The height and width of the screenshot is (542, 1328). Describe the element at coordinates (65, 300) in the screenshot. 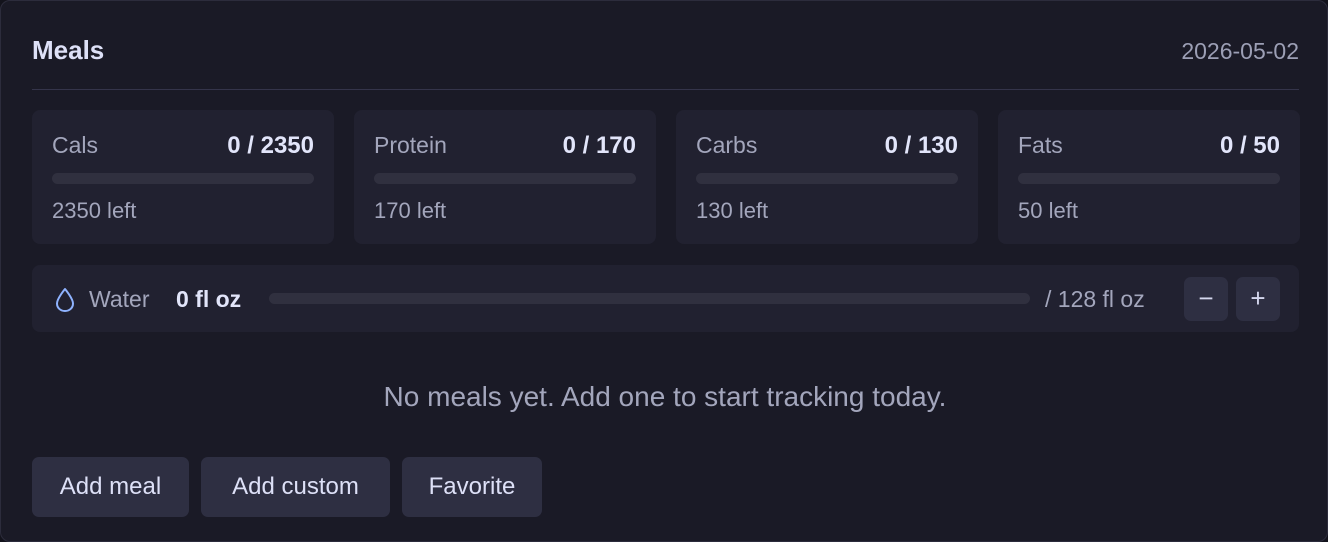

I see `water-drop-icon` at that location.